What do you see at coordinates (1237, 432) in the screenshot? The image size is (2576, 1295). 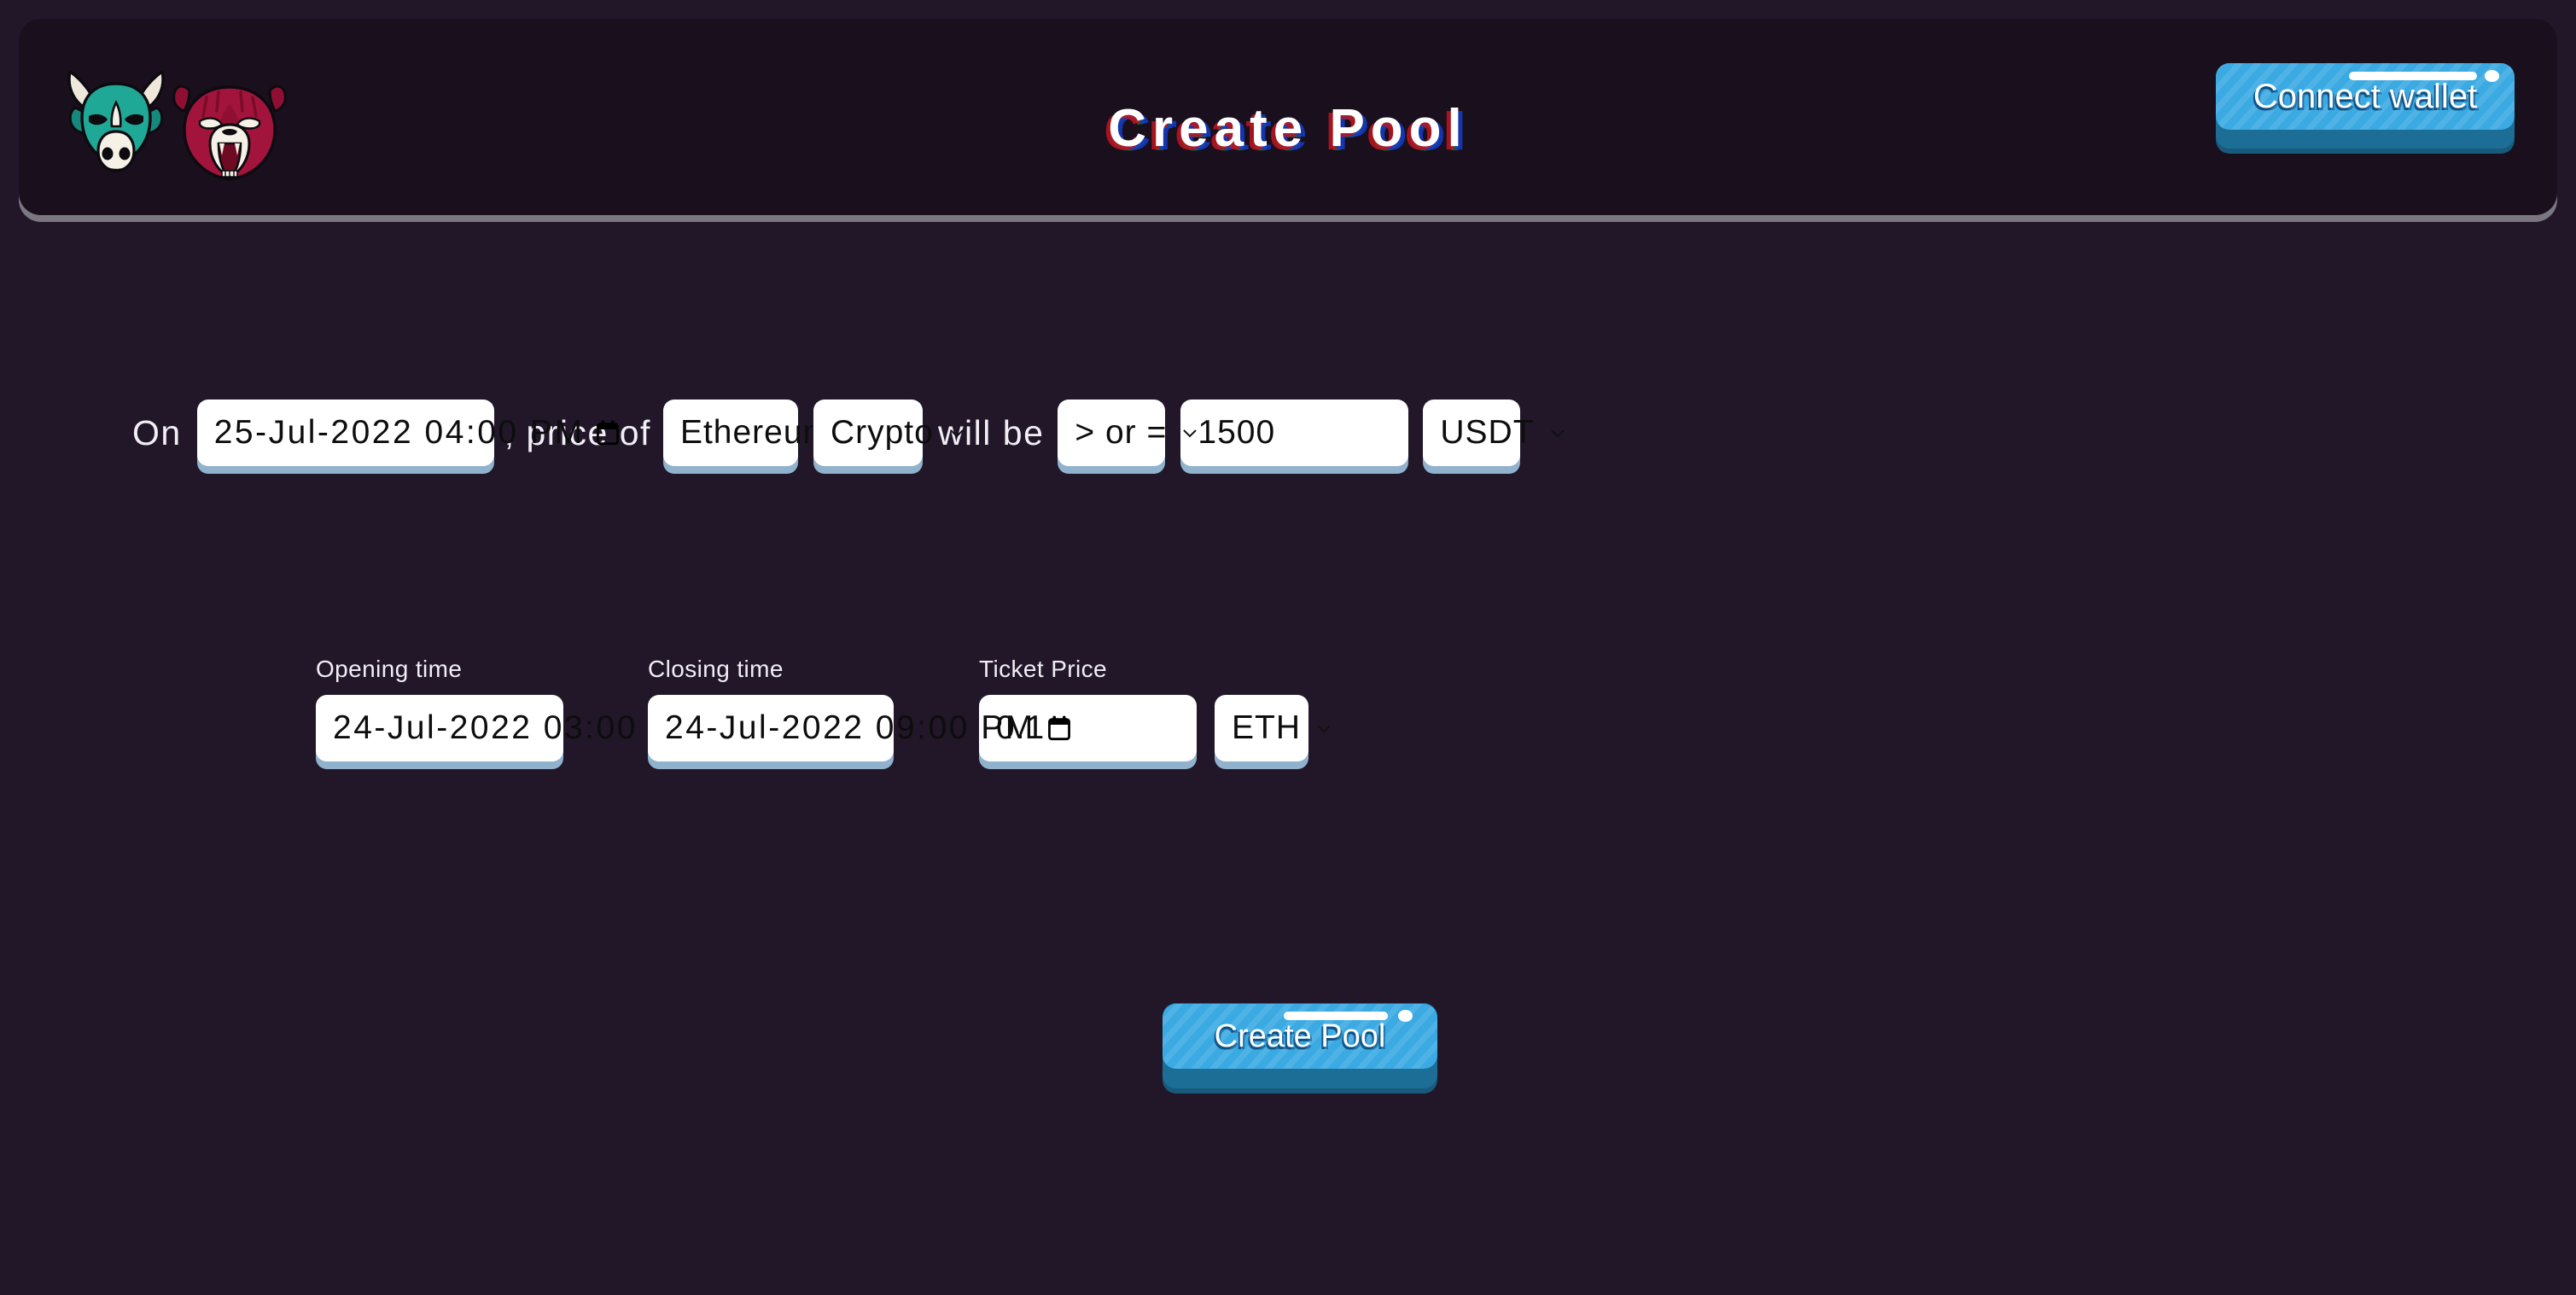 I see `target-price-value: 1500` at bounding box center [1237, 432].